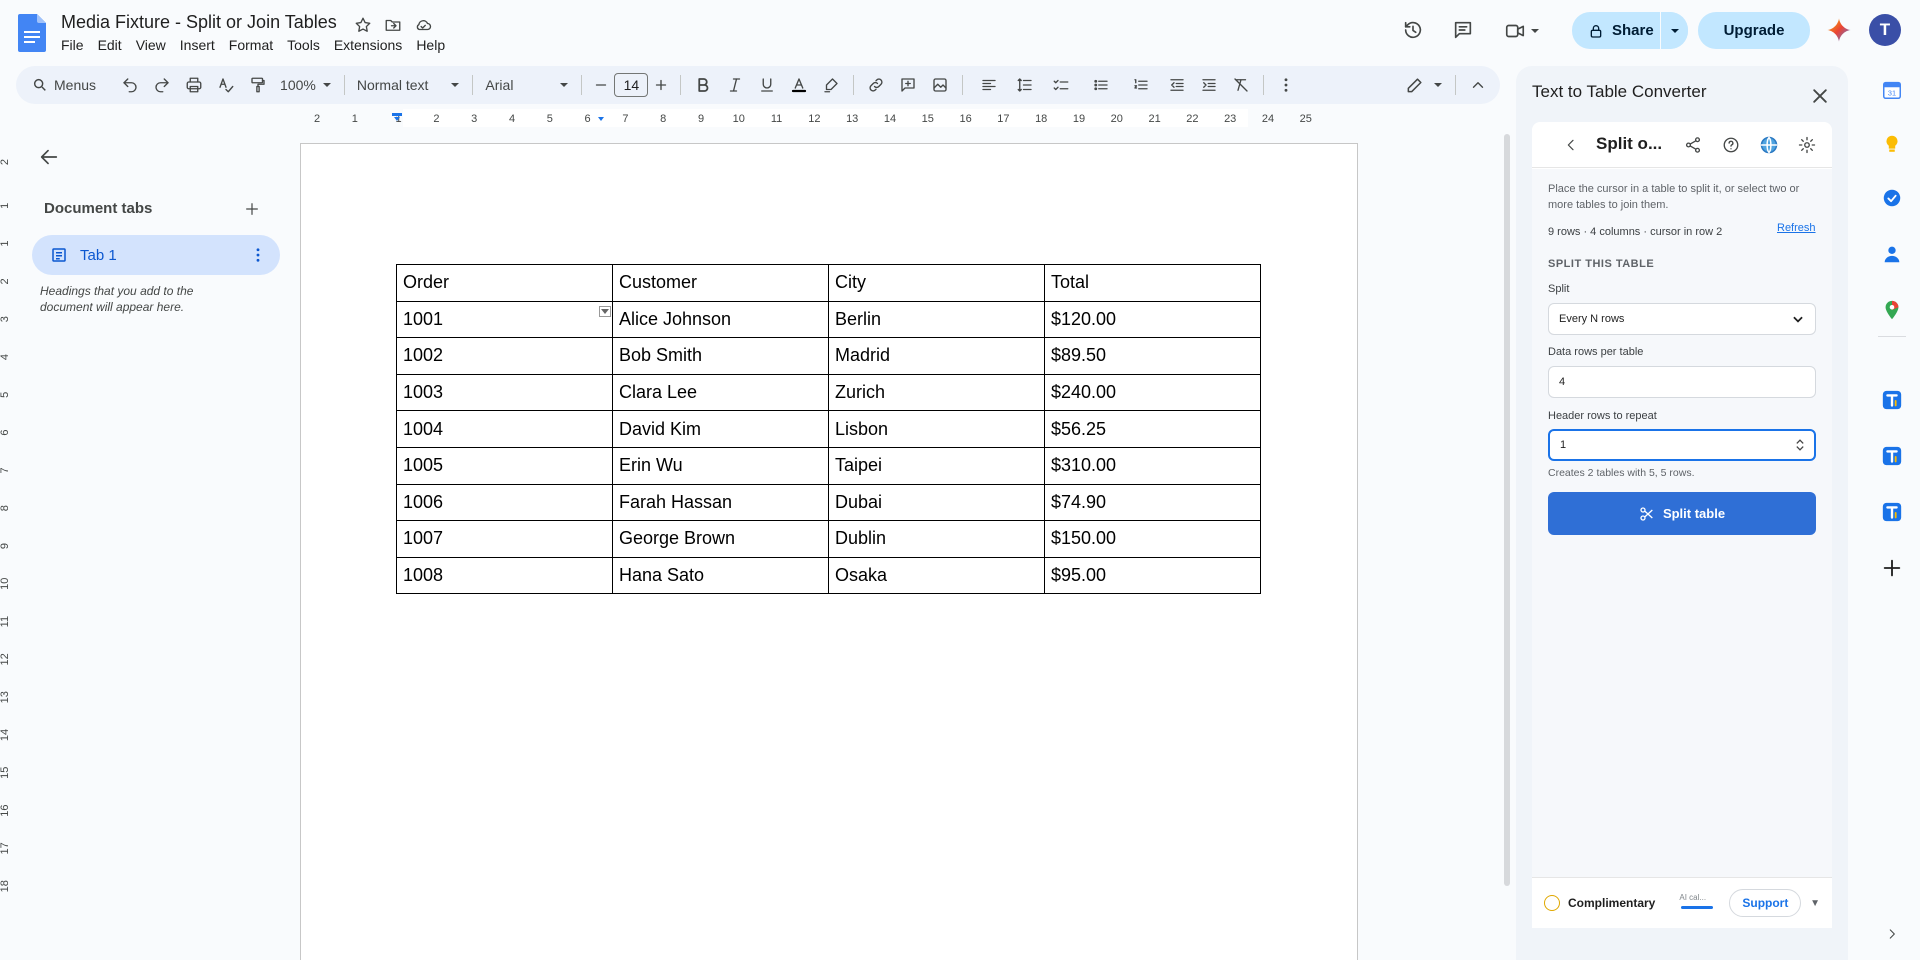  What do you see at coordinates (504, 539) in the screenshot?
I see `table-cell: 1007` at bounding box center [504, 539].